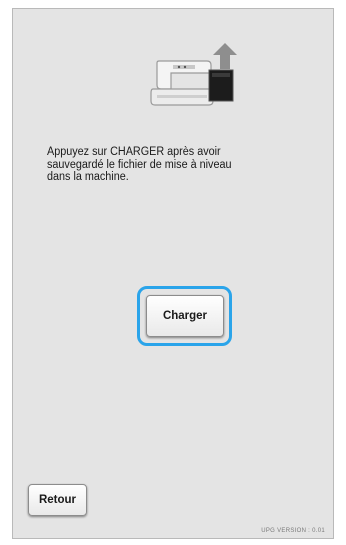  I want to click on sewing-machine-upgrade-icon, so click(193, 74).